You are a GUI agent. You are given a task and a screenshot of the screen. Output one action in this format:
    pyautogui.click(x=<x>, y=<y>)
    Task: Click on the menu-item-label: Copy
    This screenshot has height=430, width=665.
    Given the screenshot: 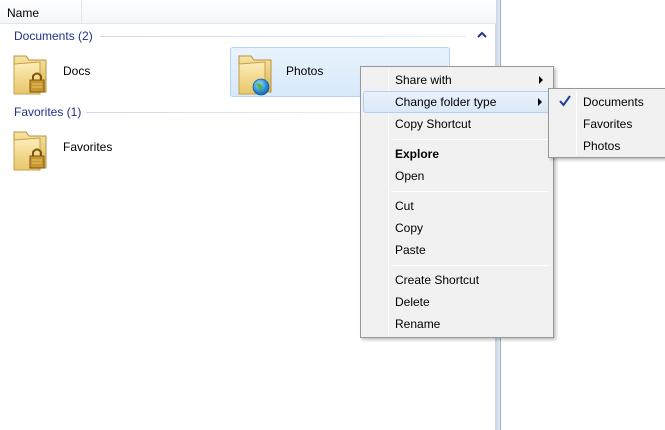 What is the action you would take?
    pyautogui.click(x=409, y=228)
    